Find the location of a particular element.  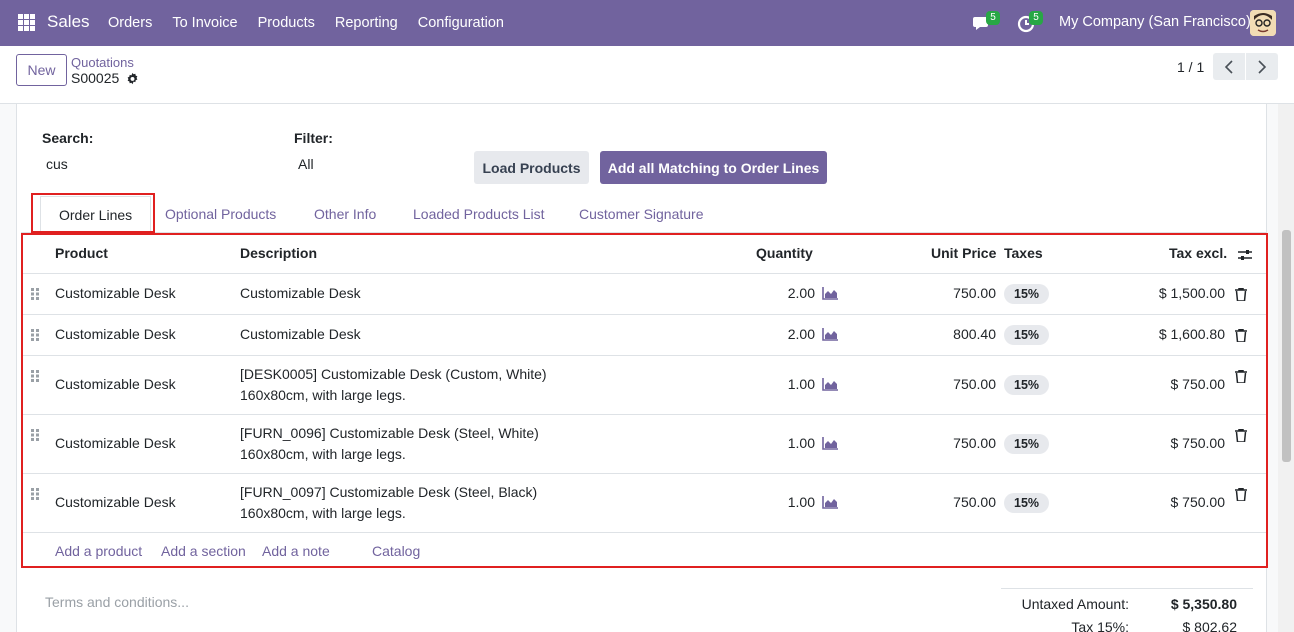

apps-menu-icon is located at coordinates (26, 22).